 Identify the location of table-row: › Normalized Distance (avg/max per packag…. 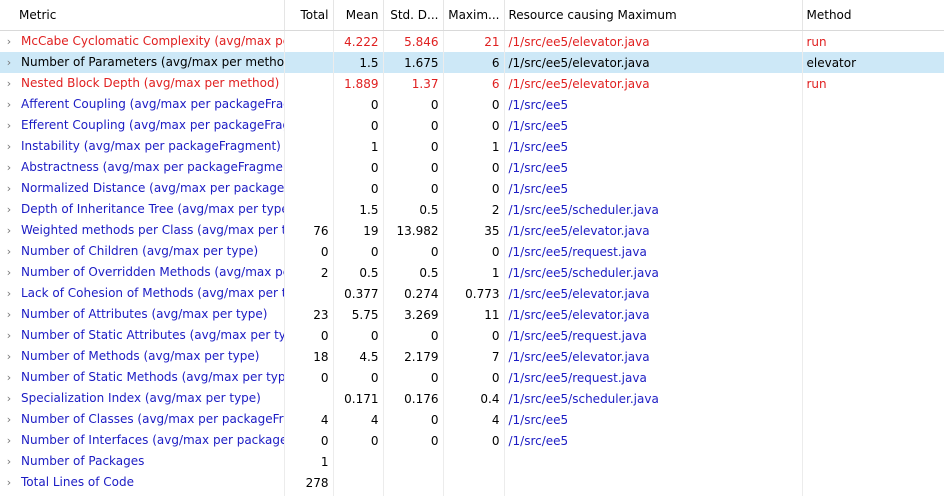
(472, 188).